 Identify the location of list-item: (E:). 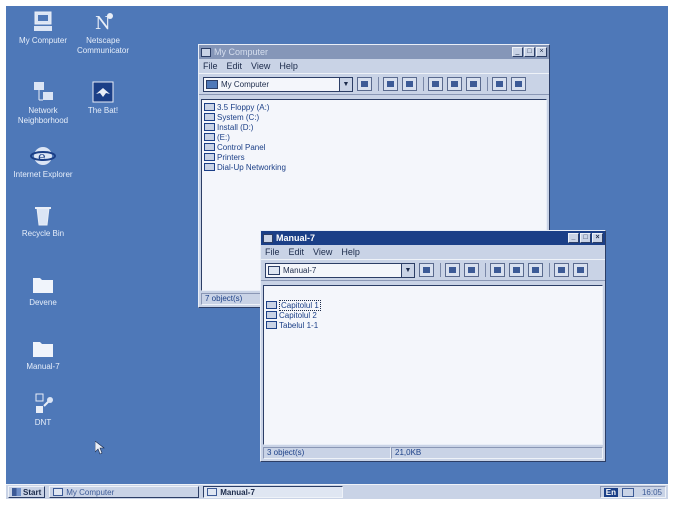
(374, 137).